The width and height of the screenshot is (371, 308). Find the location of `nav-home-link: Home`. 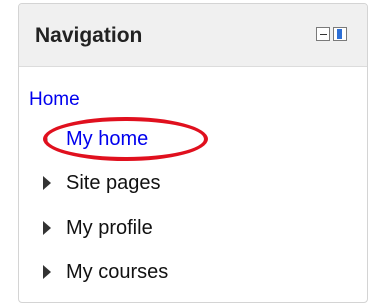

nav-home-link: Home is located at coordinates (54, 100).